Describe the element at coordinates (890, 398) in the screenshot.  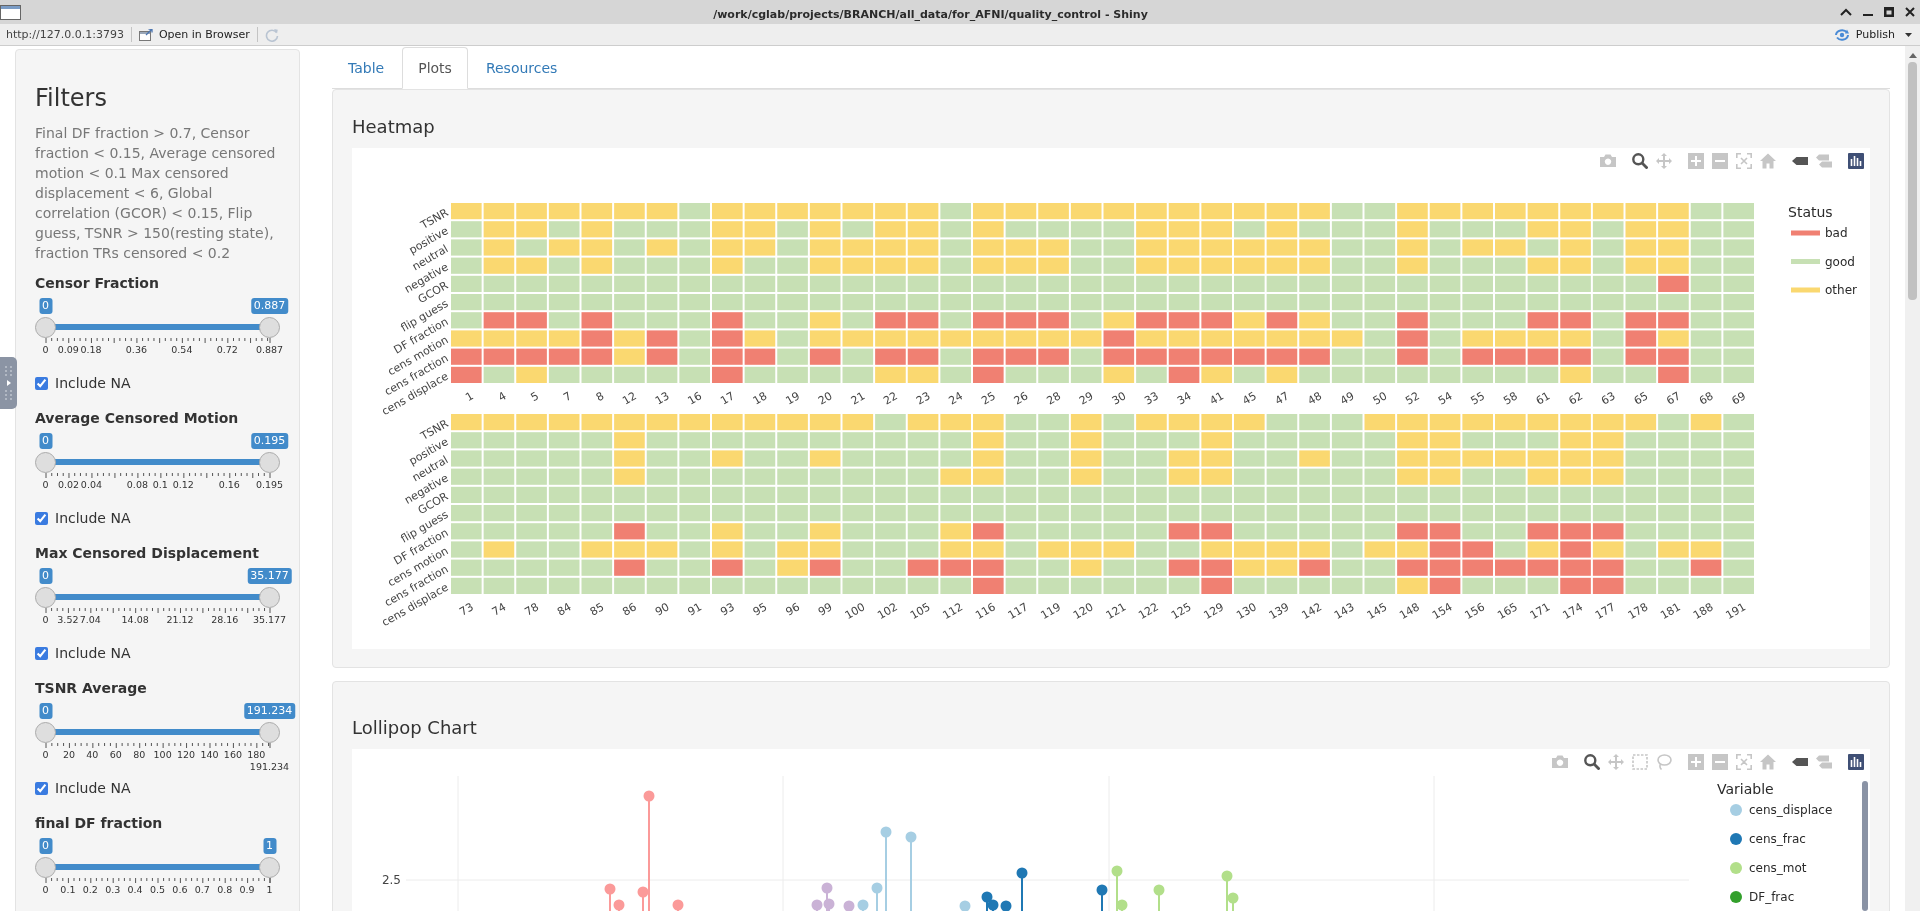
I see `column-label: 22` at that location.